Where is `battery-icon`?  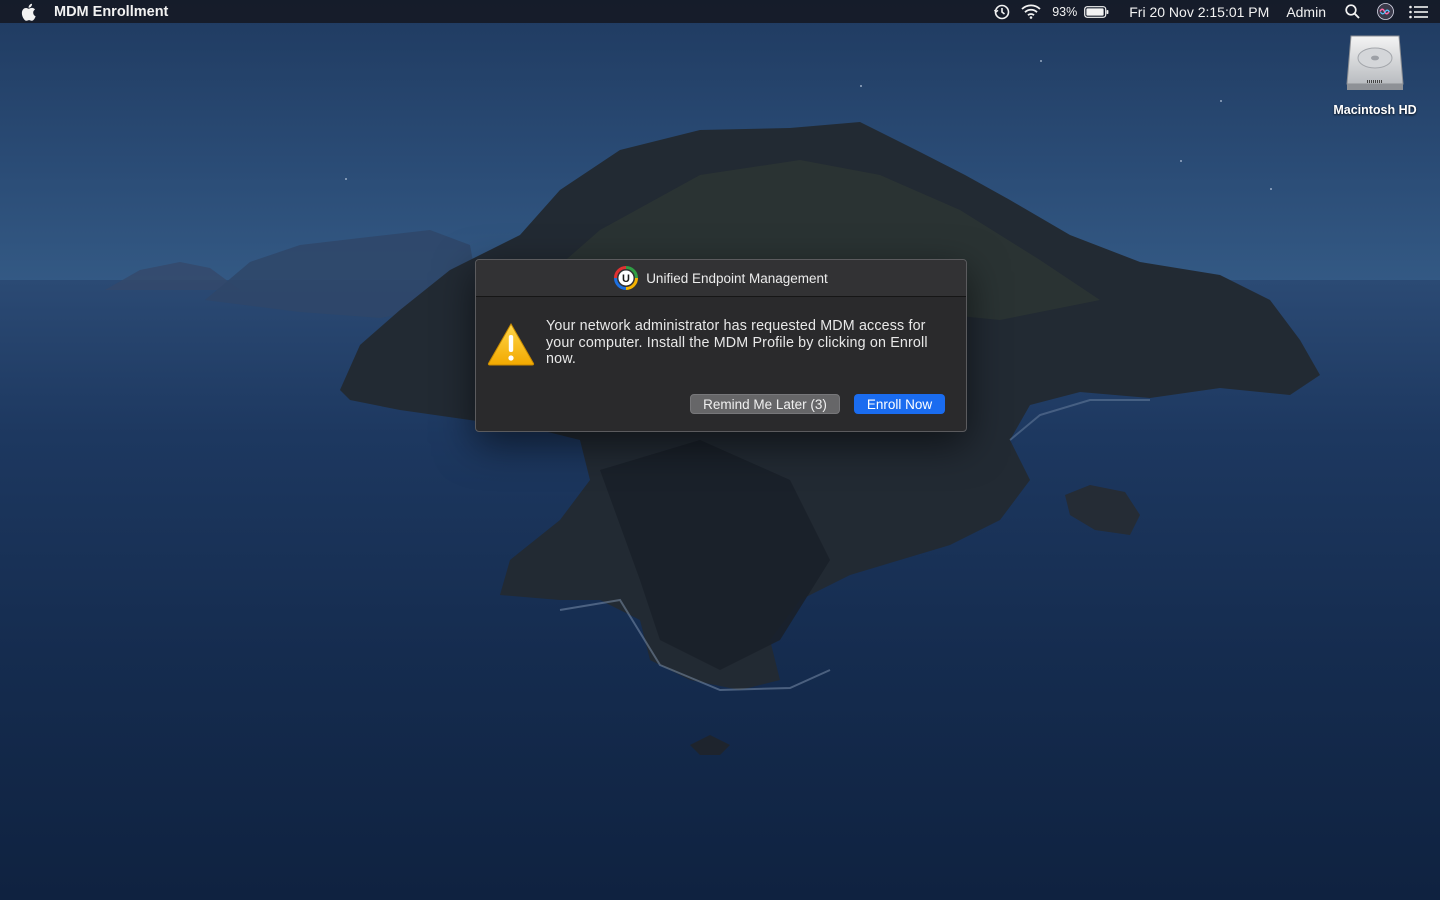
battery-icon is located at coordinates (1096, 11).